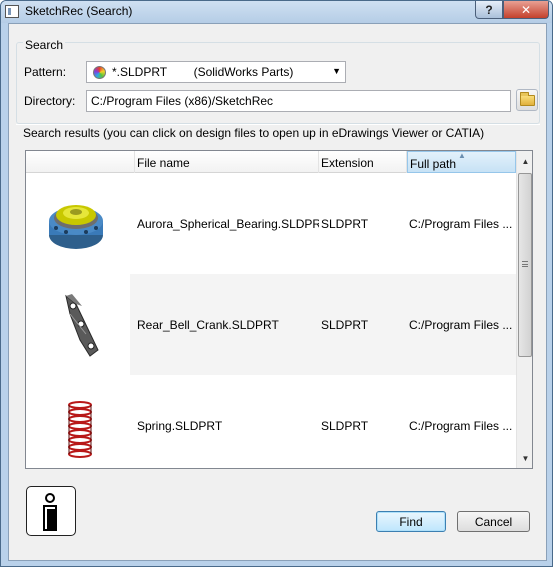  I want to click on help-button: ?, so click(489, 10).